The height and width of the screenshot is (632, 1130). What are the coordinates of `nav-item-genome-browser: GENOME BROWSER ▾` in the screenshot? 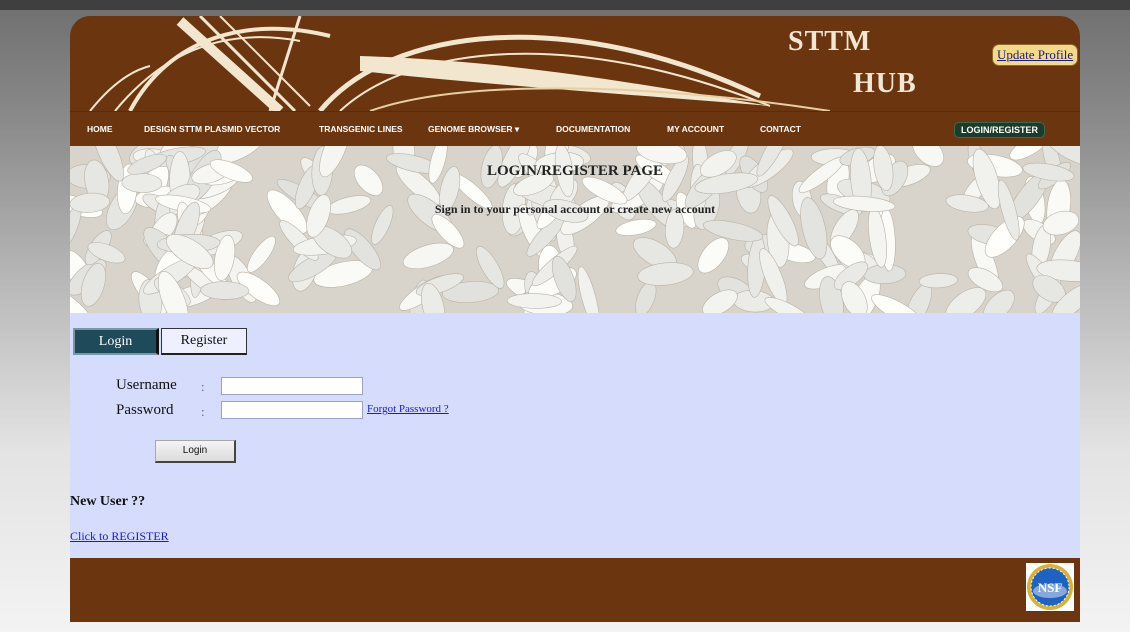 It's located at (473, 129).